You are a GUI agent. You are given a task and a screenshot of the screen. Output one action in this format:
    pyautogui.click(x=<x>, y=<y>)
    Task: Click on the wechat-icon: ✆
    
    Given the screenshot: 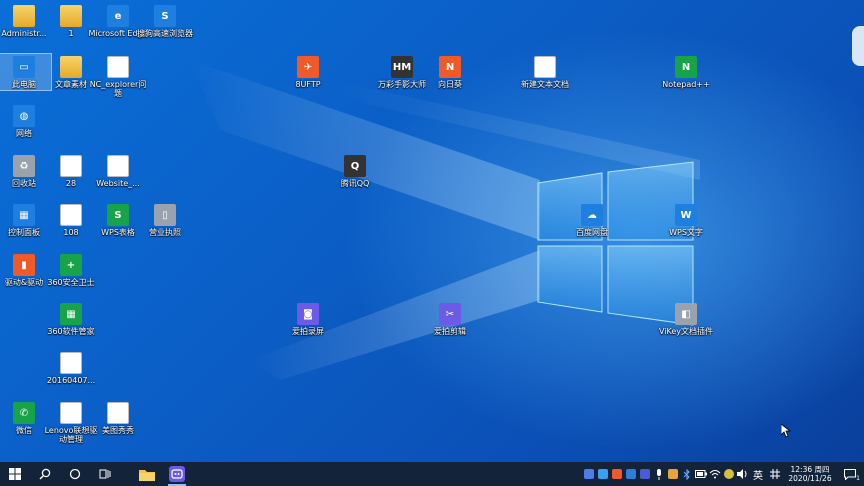 What is the action you would take?
    pyautogui.click(x=24, y=413)
    